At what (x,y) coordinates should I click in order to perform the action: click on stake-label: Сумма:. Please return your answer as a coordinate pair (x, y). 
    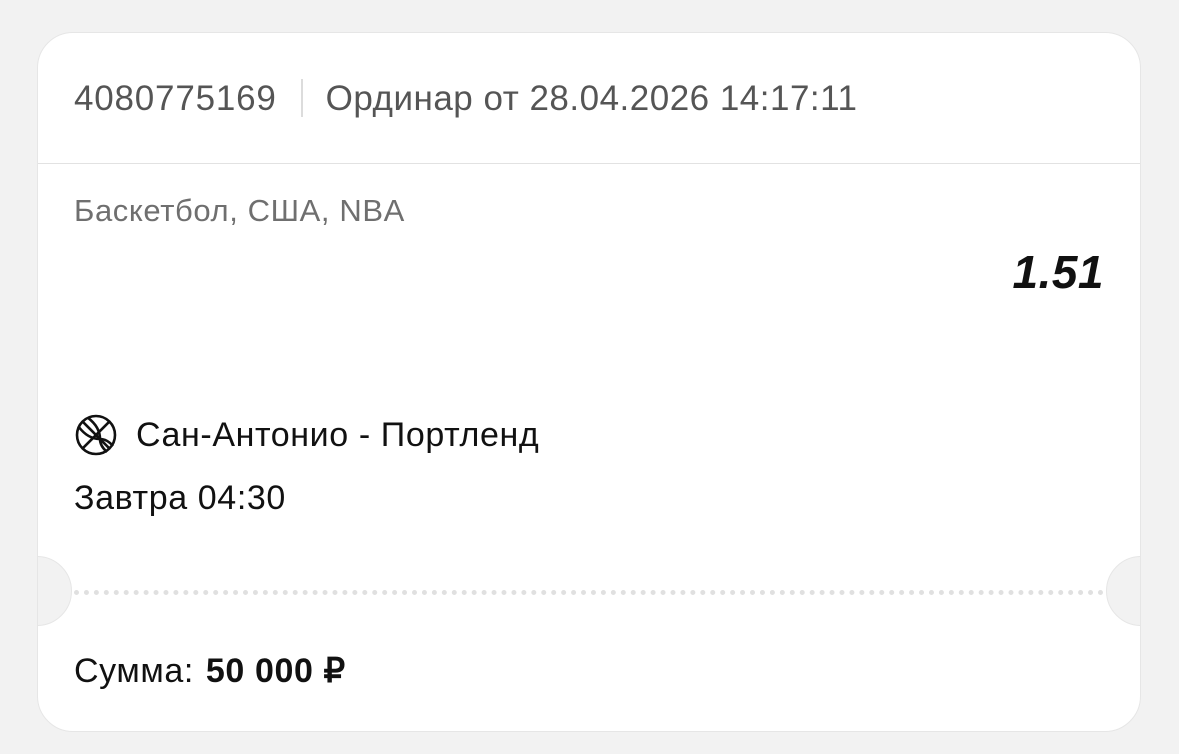
    Looking at the image, I should click on (134, 671).